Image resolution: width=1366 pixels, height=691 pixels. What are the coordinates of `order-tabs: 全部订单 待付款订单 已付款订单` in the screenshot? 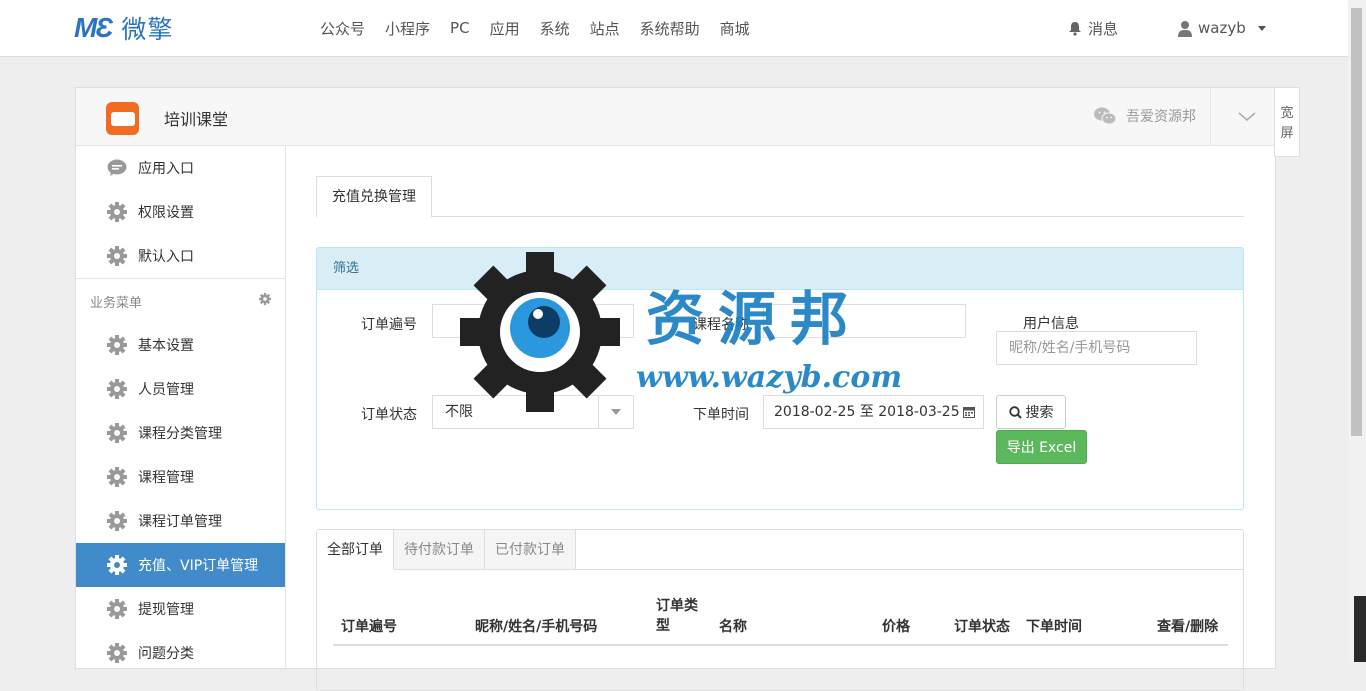 It's located at (446, 550).